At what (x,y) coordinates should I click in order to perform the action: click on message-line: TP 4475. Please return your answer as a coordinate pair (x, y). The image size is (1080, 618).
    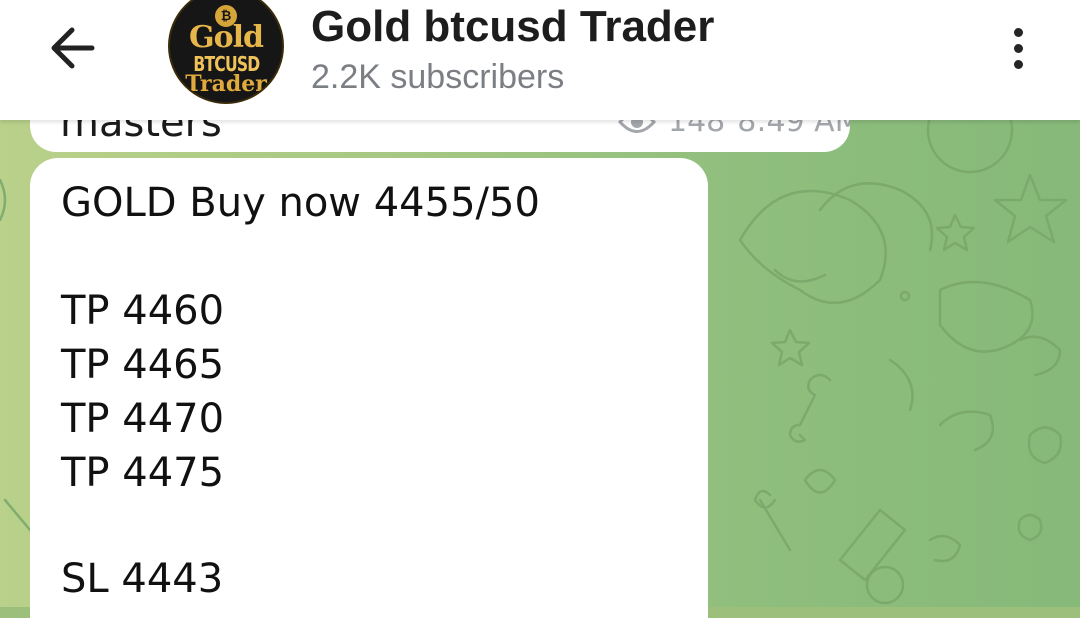
    Looking at the image, I should click on (143, 473).